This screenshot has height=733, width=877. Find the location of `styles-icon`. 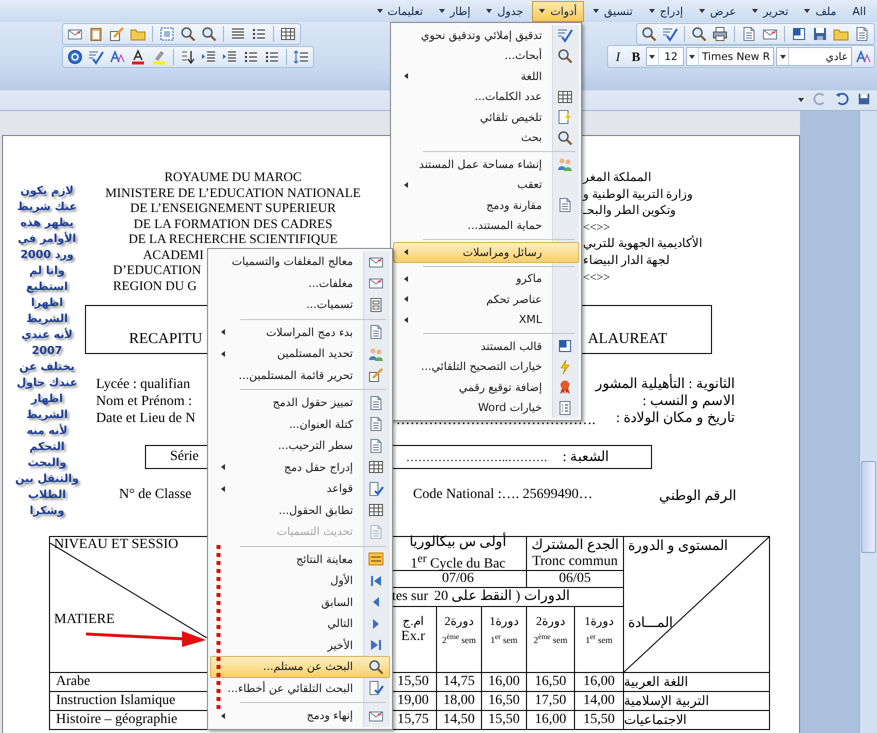

styles-icon is located at coordinates (117, 56).